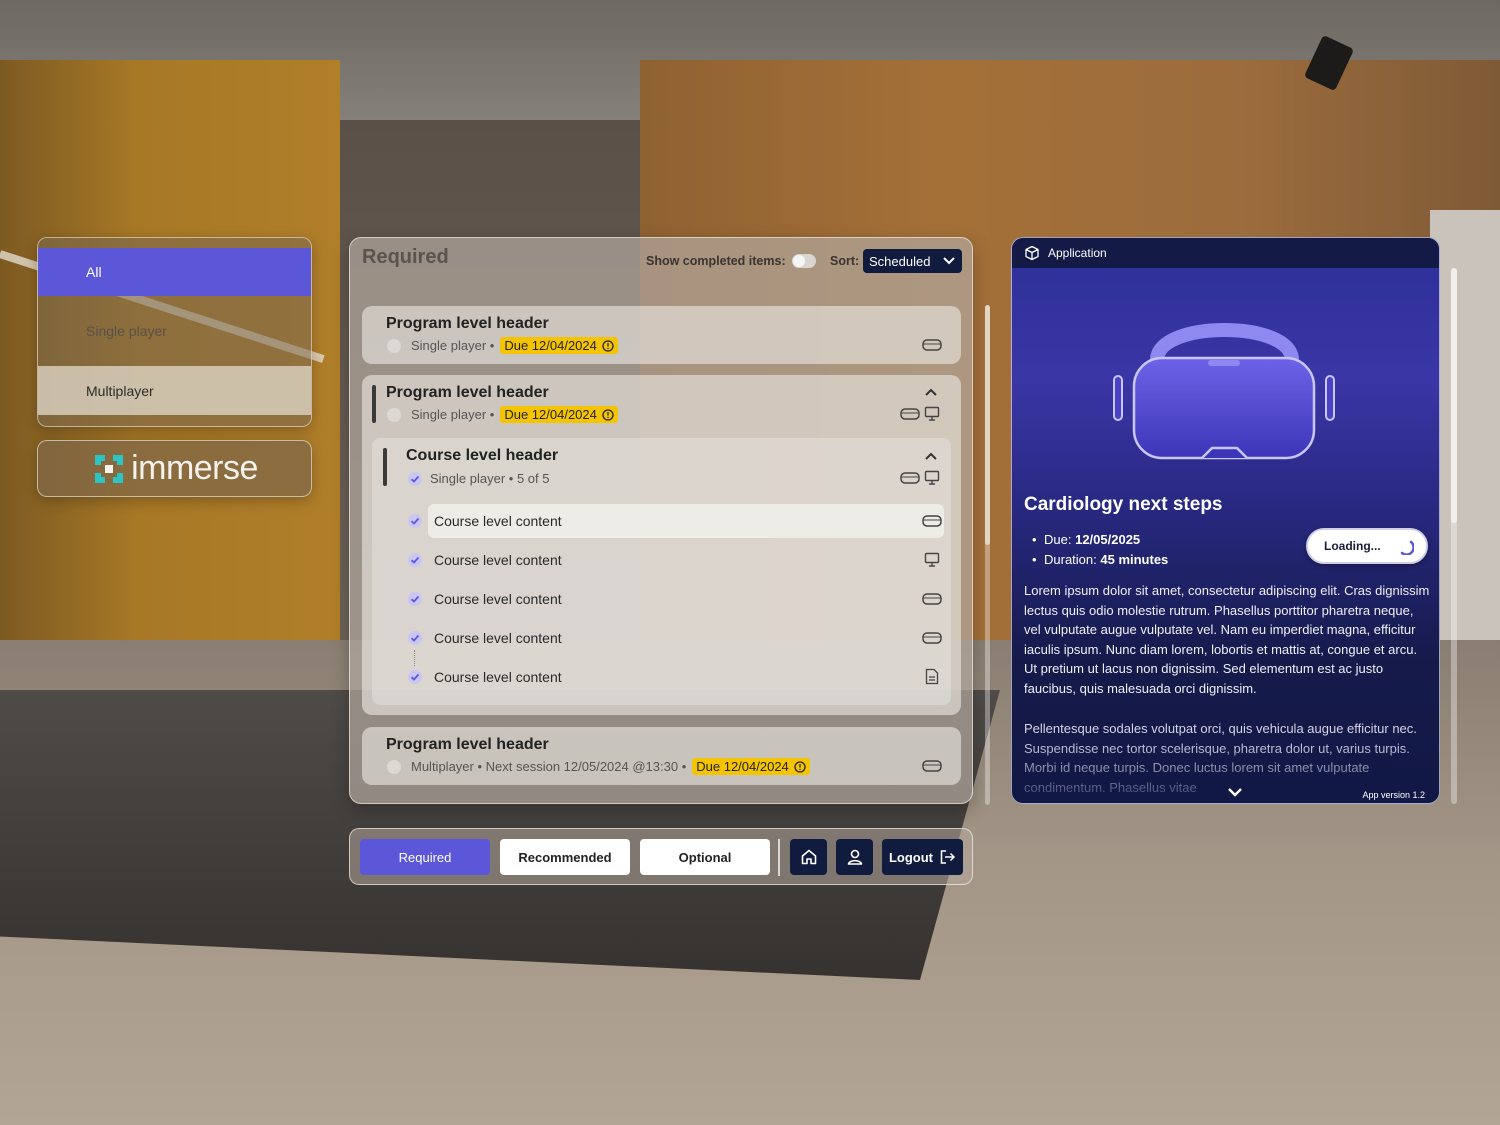 The height and width of the screenshot is (1125, 1500). I want to click on home-button, so click(808, 857).